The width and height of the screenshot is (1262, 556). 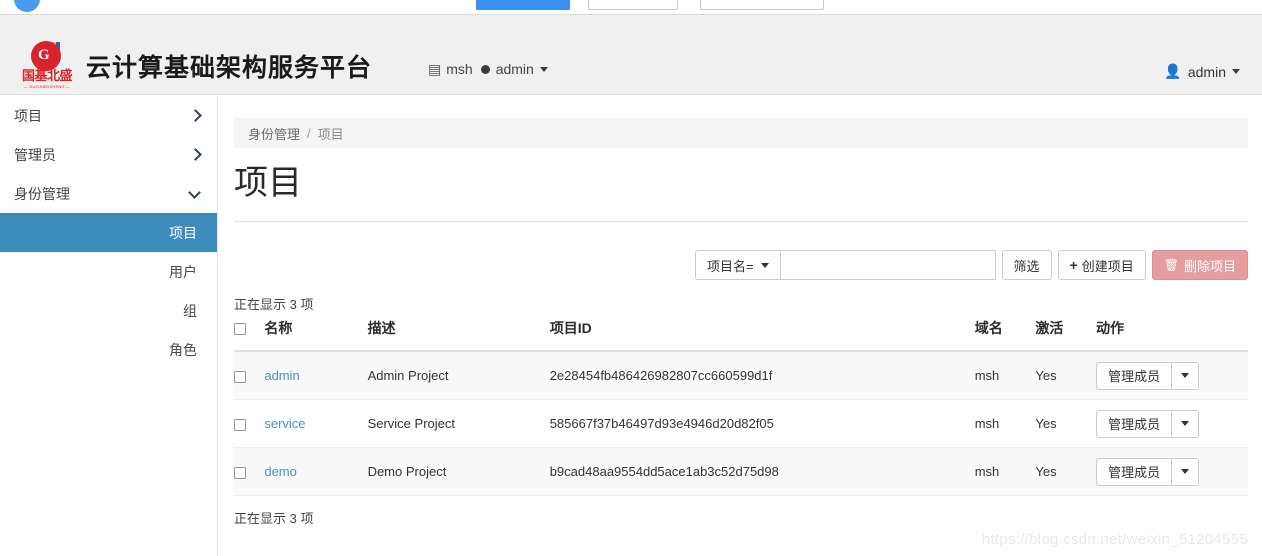 I want to click on strip-secondary-button-b, so click(x=762, y=5).